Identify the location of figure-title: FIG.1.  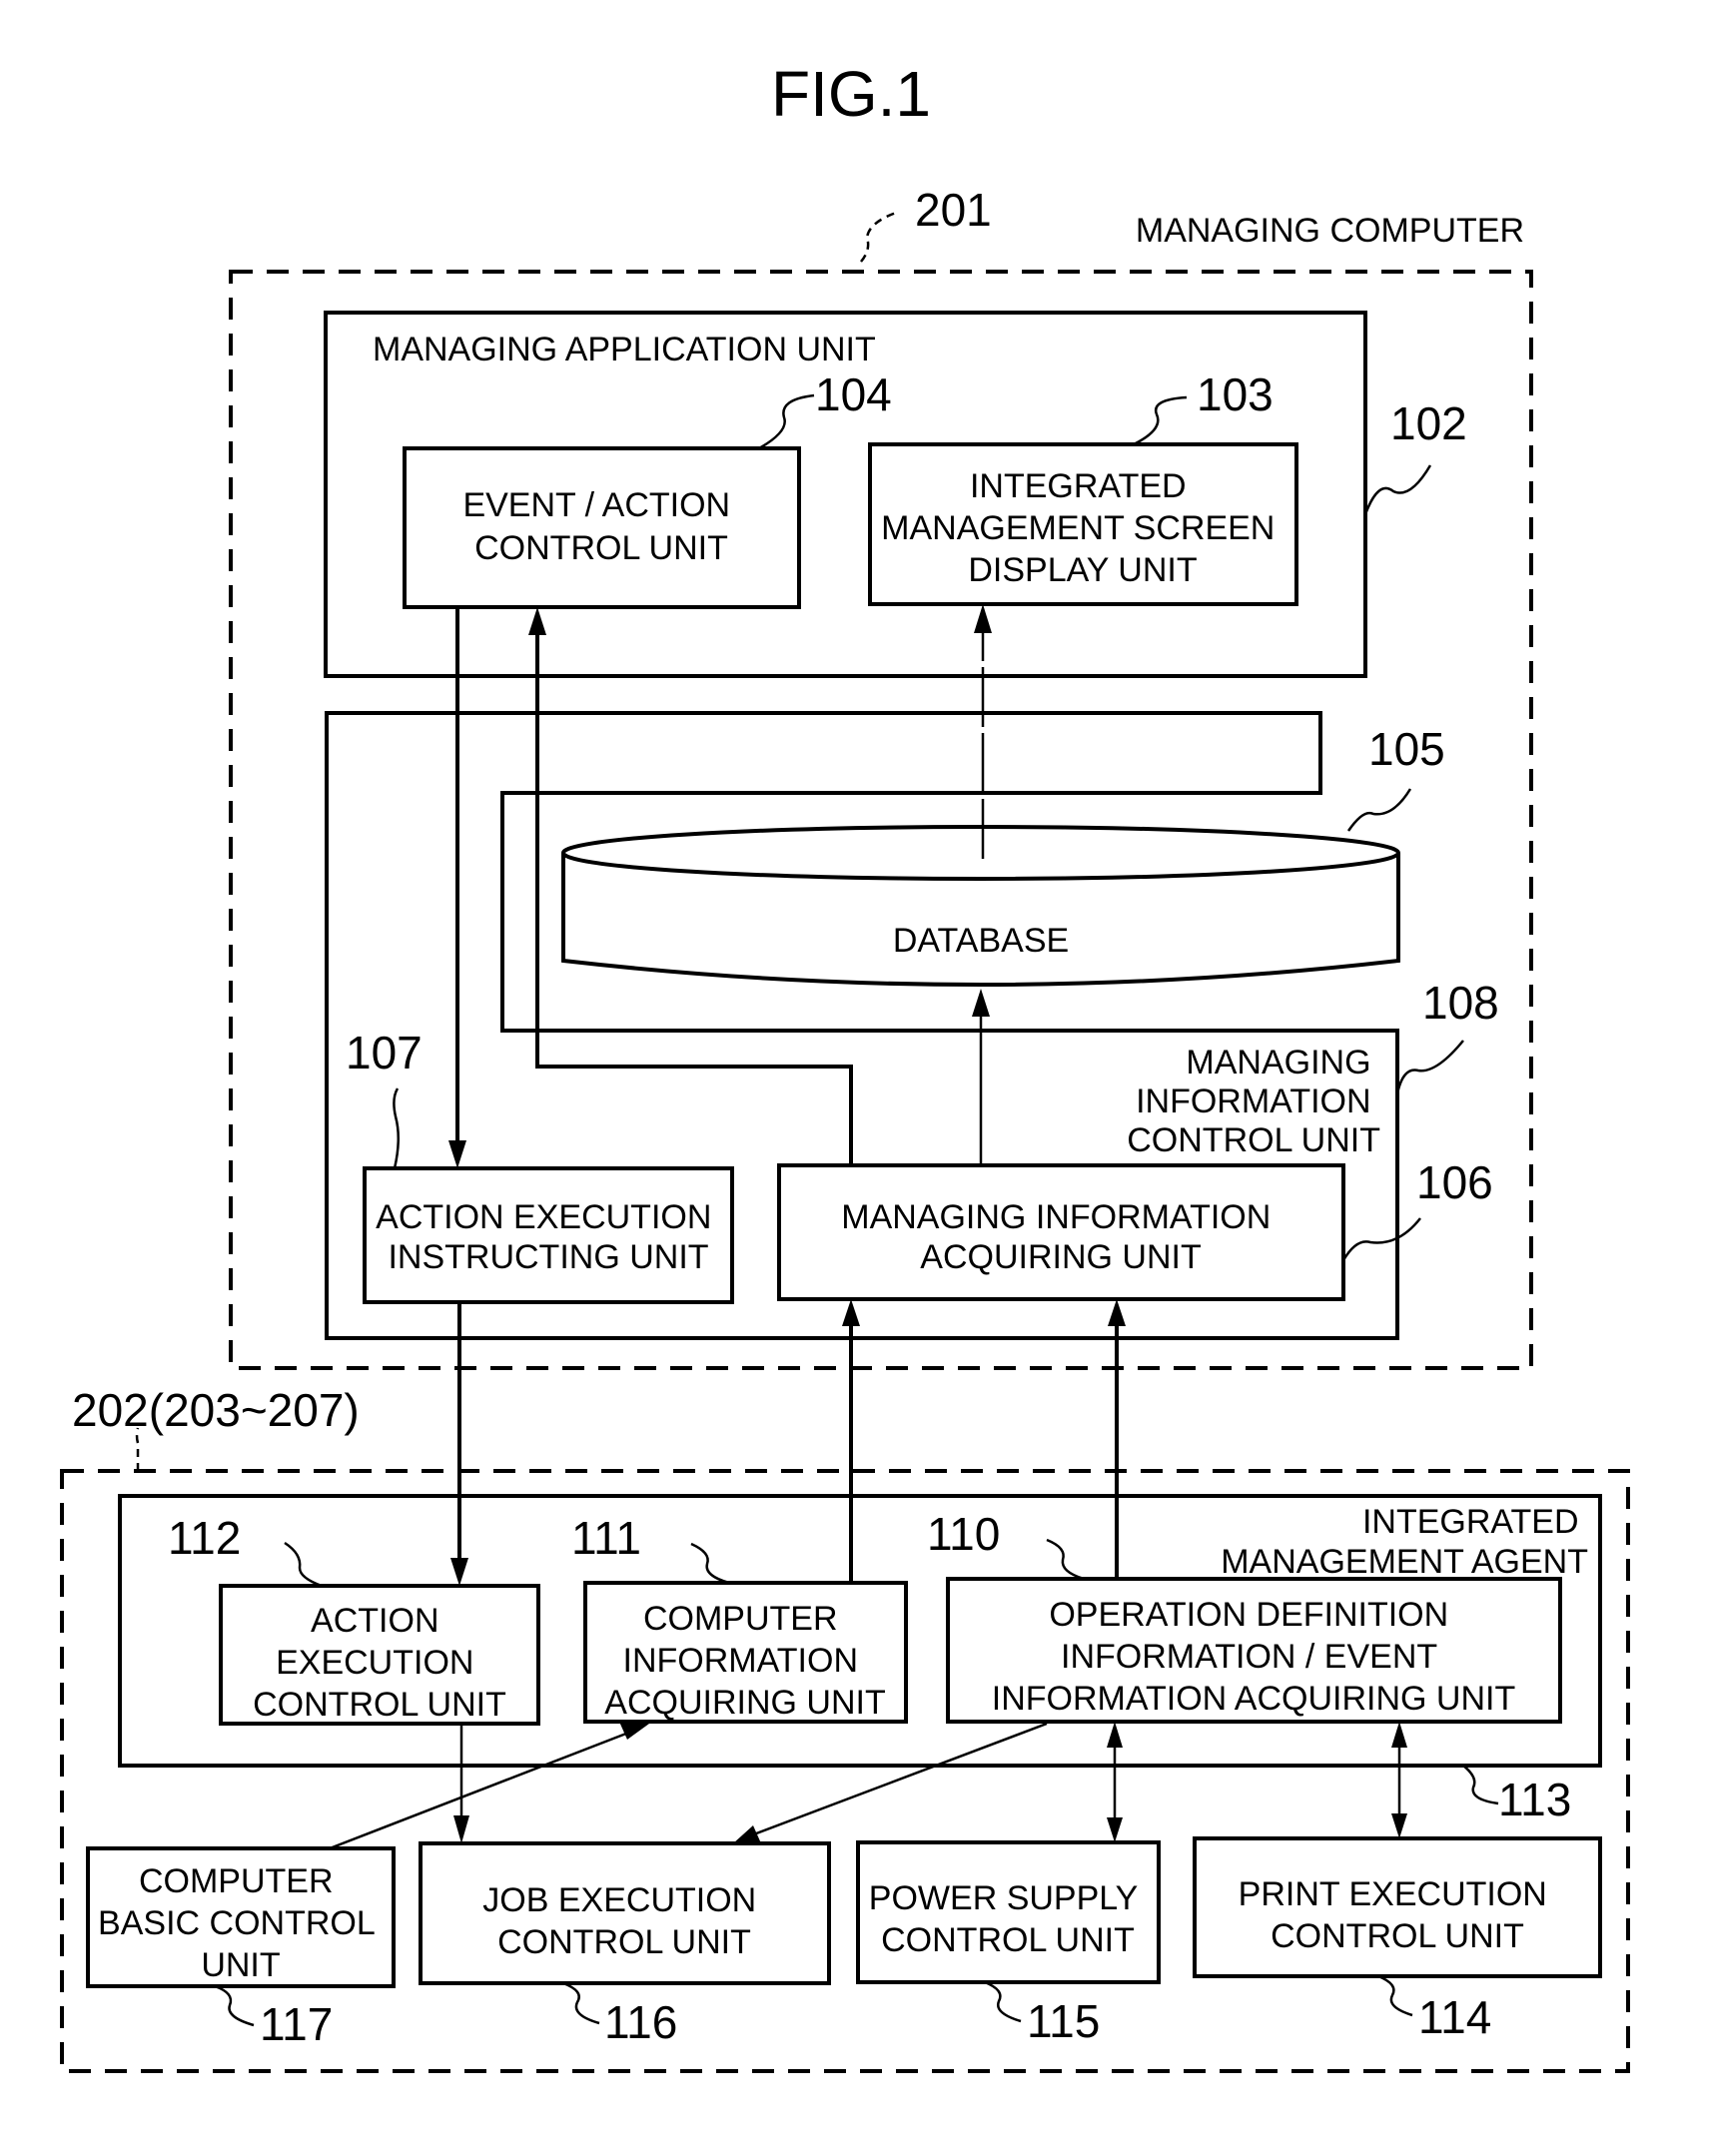
(851, 94).